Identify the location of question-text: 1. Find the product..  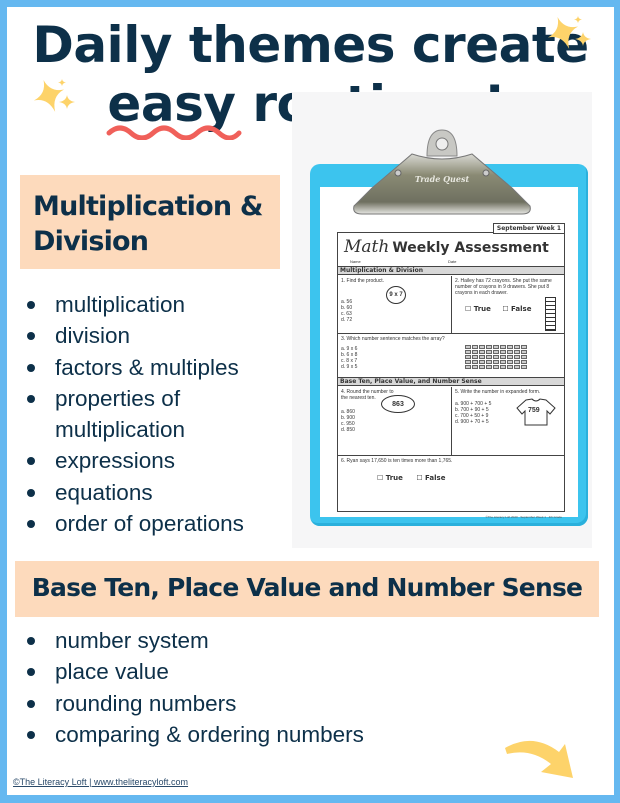
(363, 281).